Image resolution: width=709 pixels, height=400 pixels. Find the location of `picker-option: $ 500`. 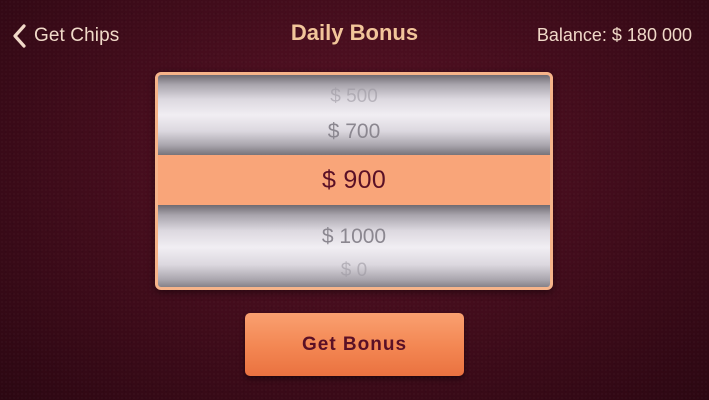

picker-option: $ 500 is located at coordinates (354, 97).